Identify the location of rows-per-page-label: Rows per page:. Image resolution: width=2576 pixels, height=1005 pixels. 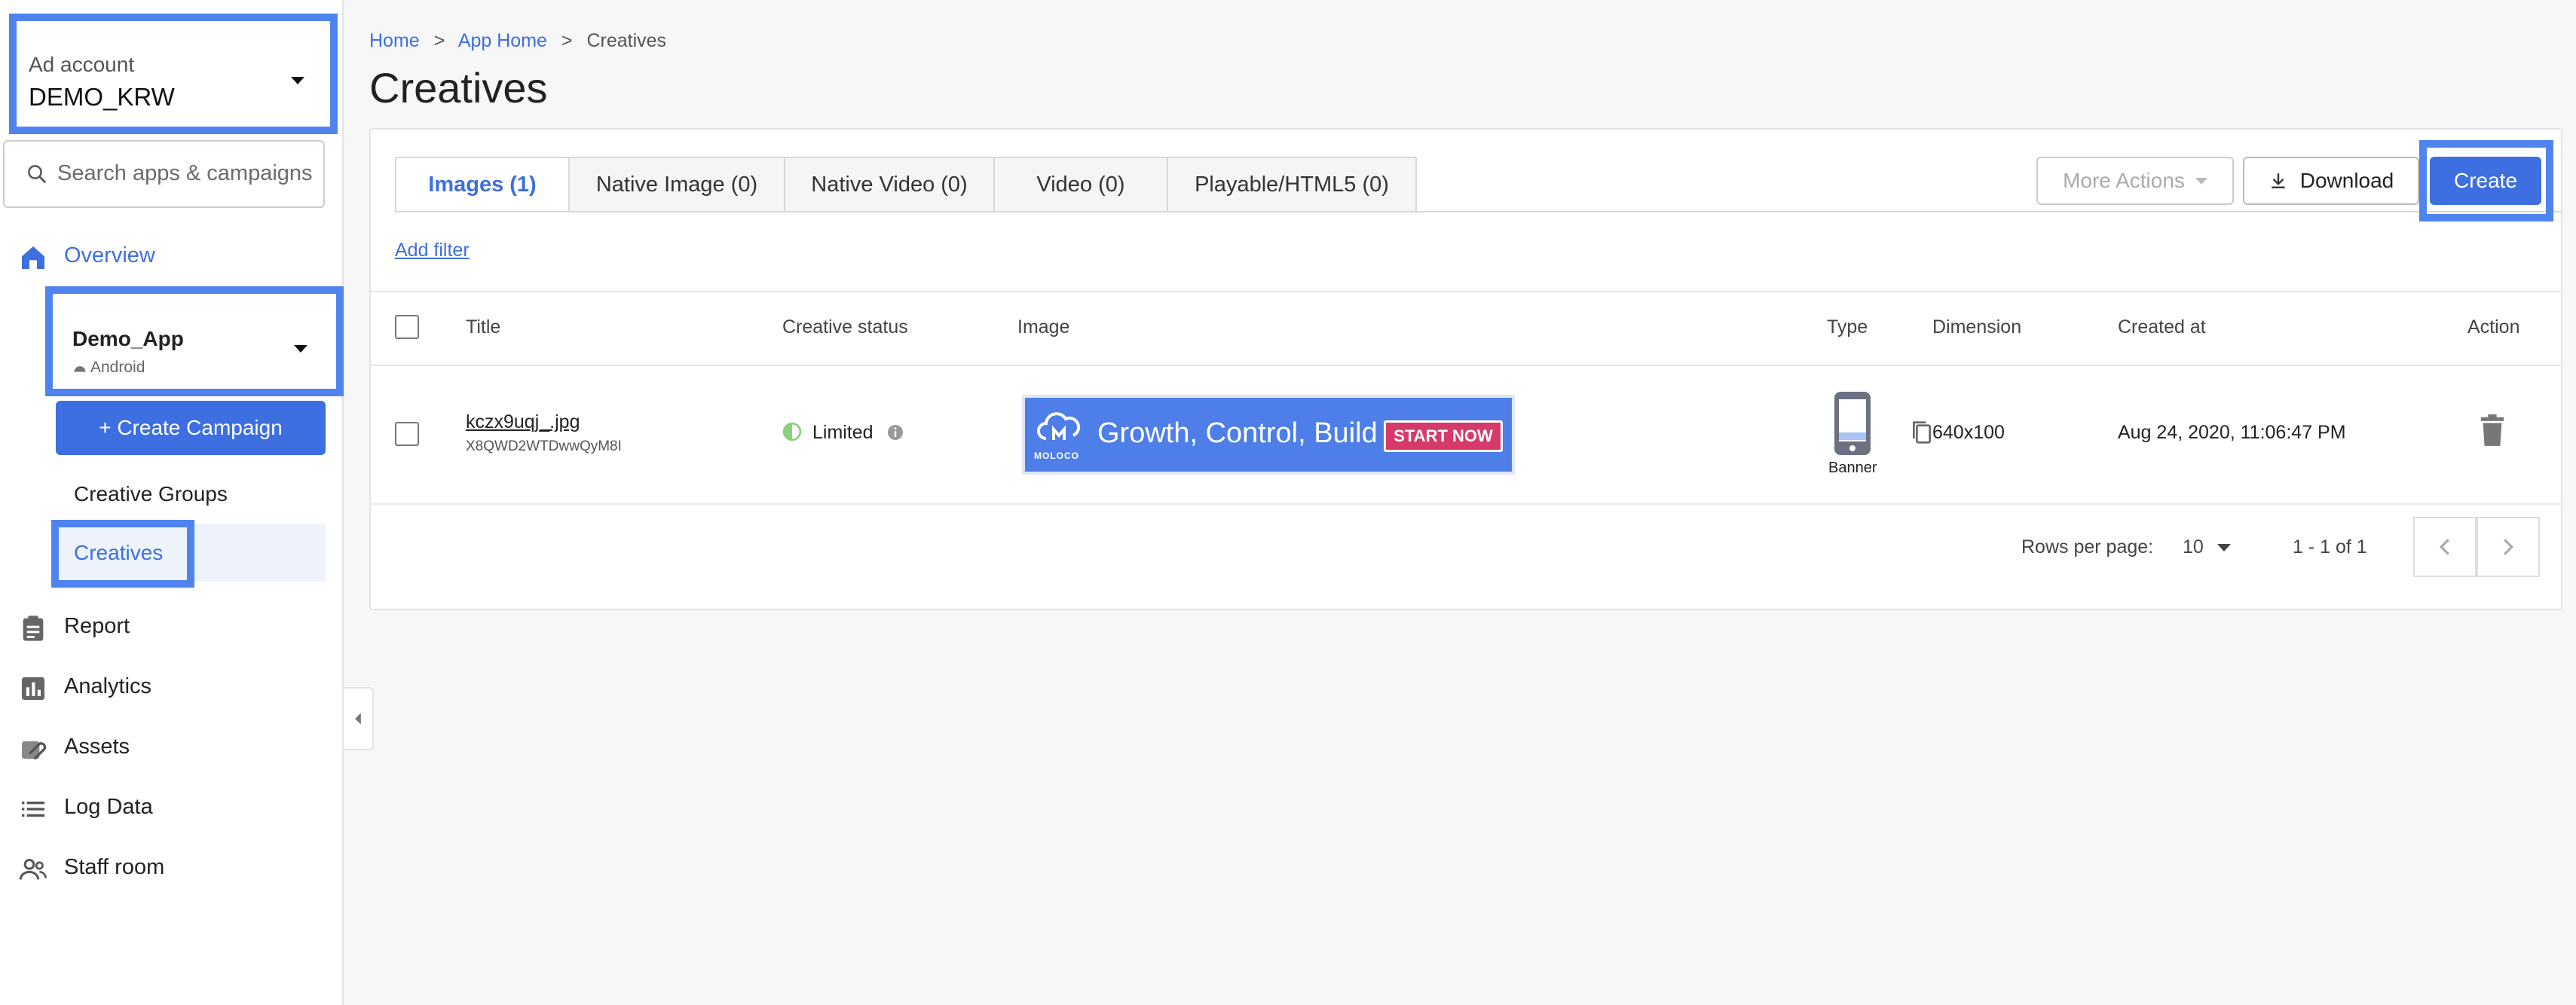
(2087, 546).